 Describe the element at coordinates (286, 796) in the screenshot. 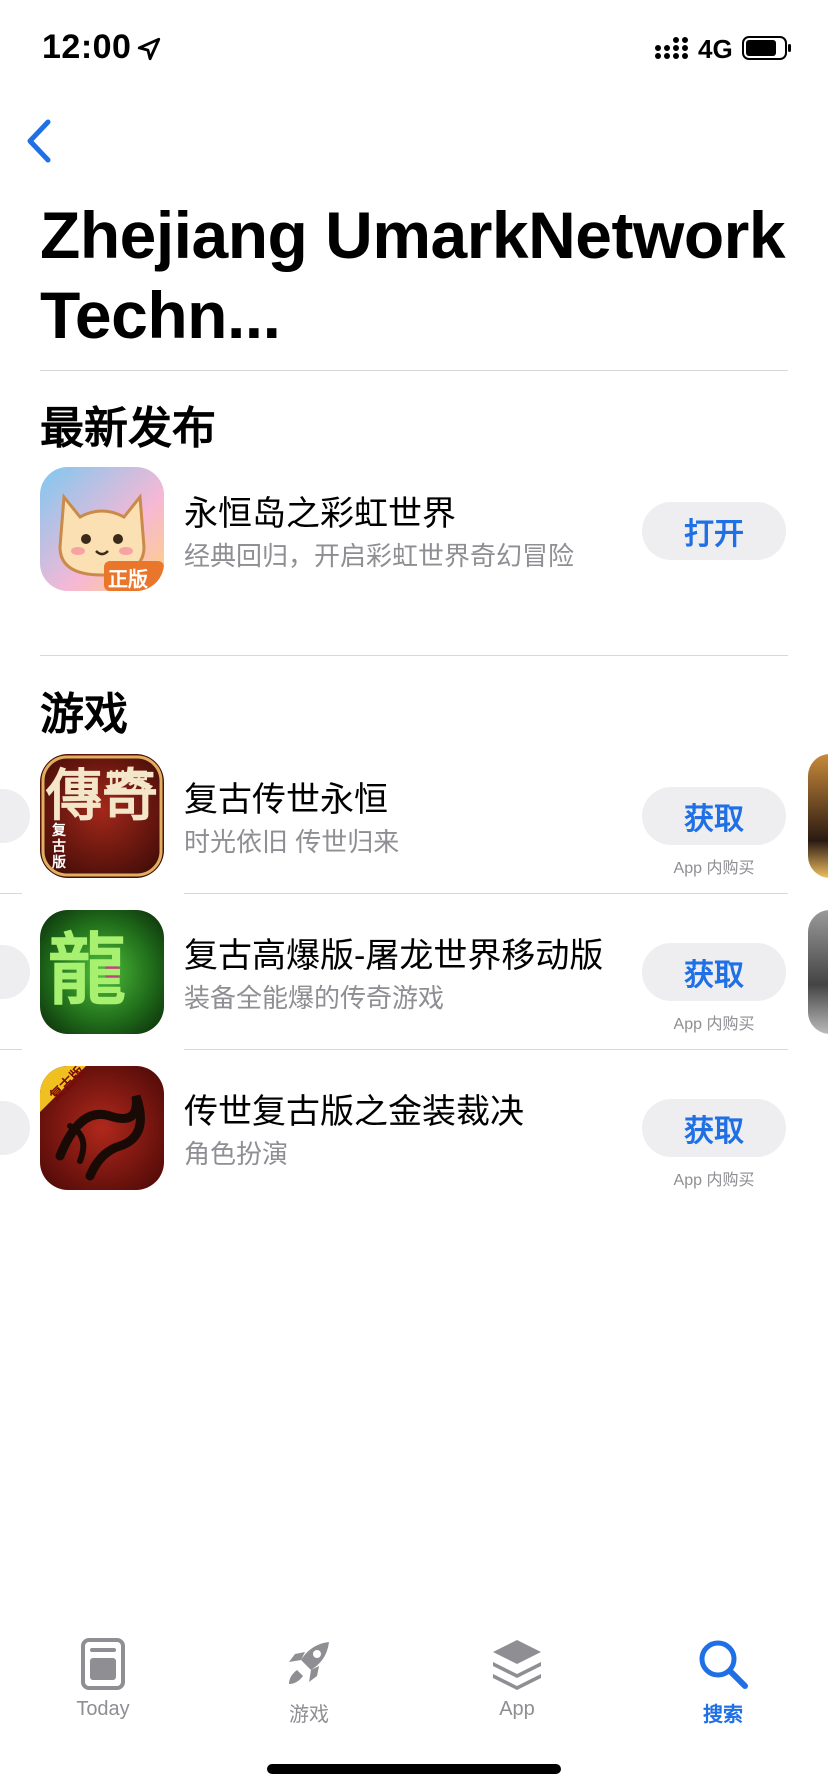

I see `app-name: 复古传世永恒` at that location.